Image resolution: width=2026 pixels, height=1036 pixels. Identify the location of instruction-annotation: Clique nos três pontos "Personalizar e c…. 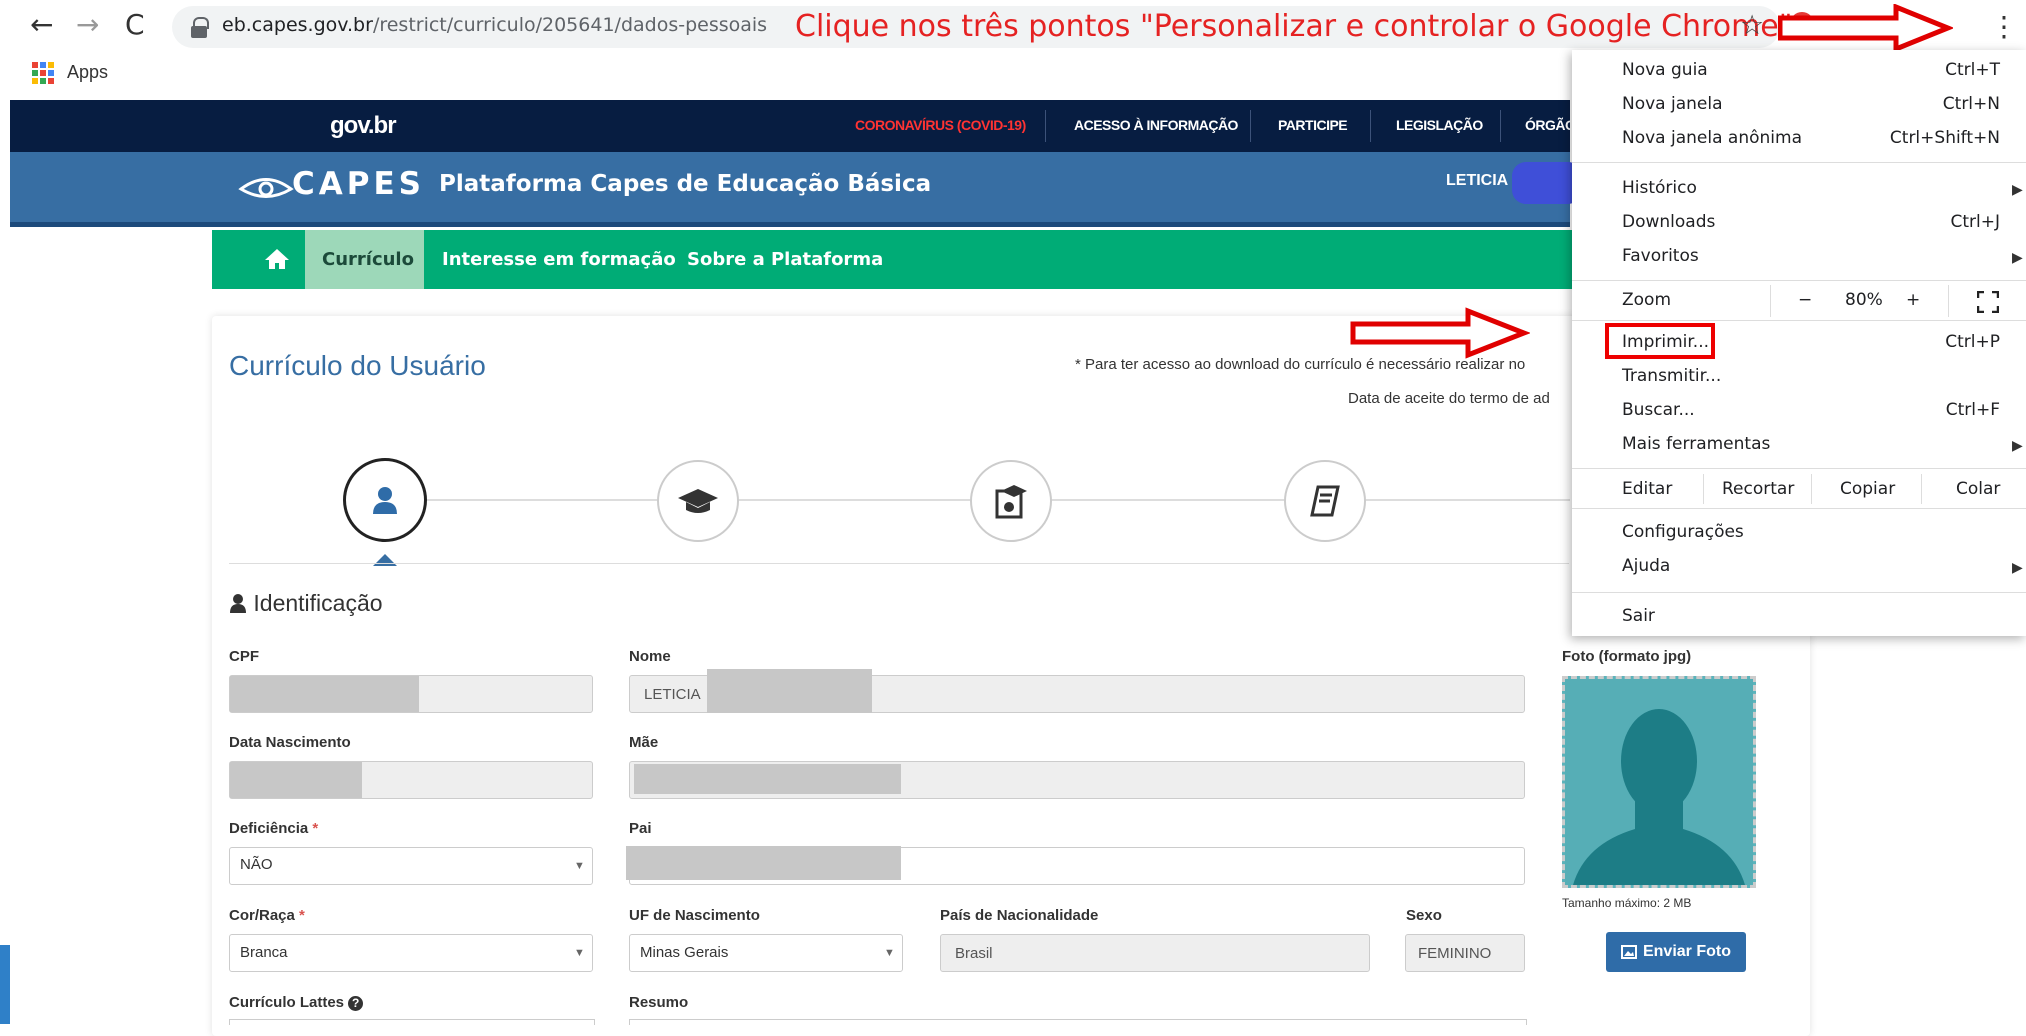
(1294, 26).